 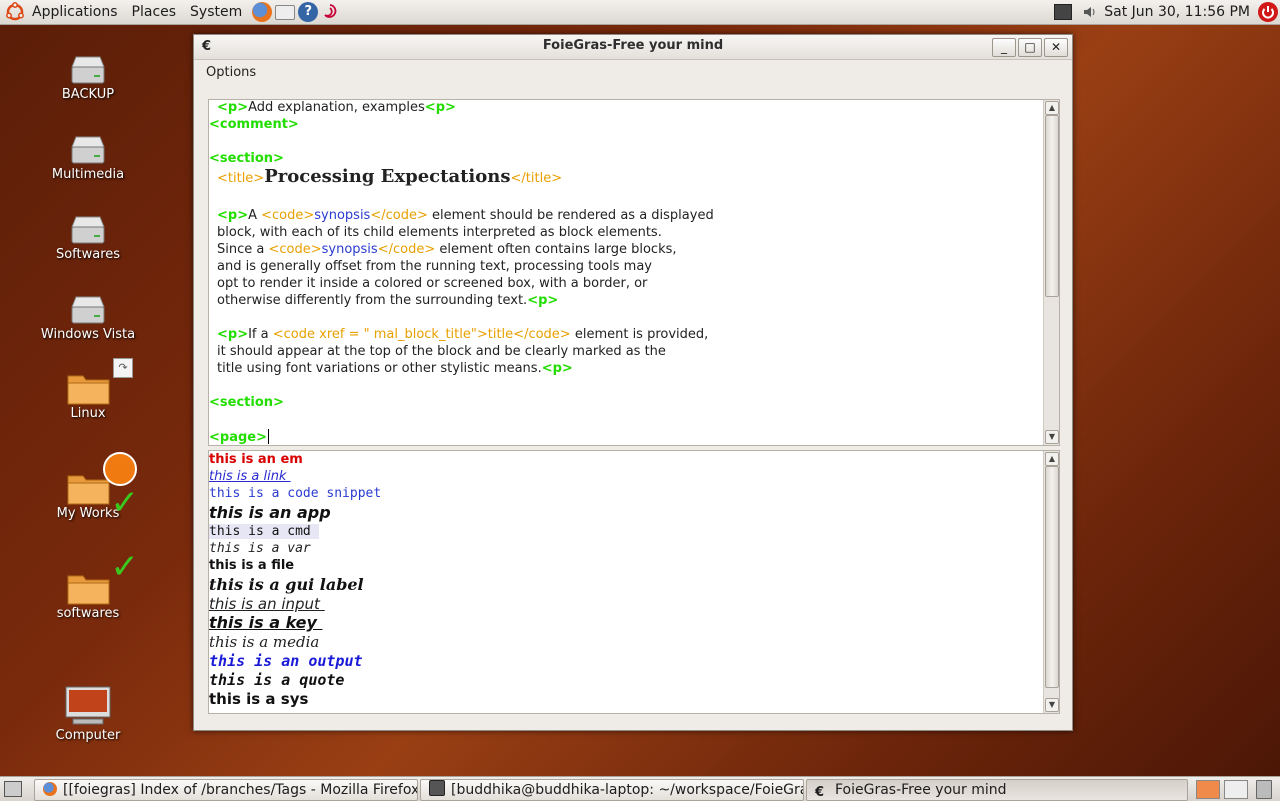 What do you see at coordinates (264, 531) in the screenshot?
I see `cmd-sample: this is a cmd` at bounding box center [264, 531].